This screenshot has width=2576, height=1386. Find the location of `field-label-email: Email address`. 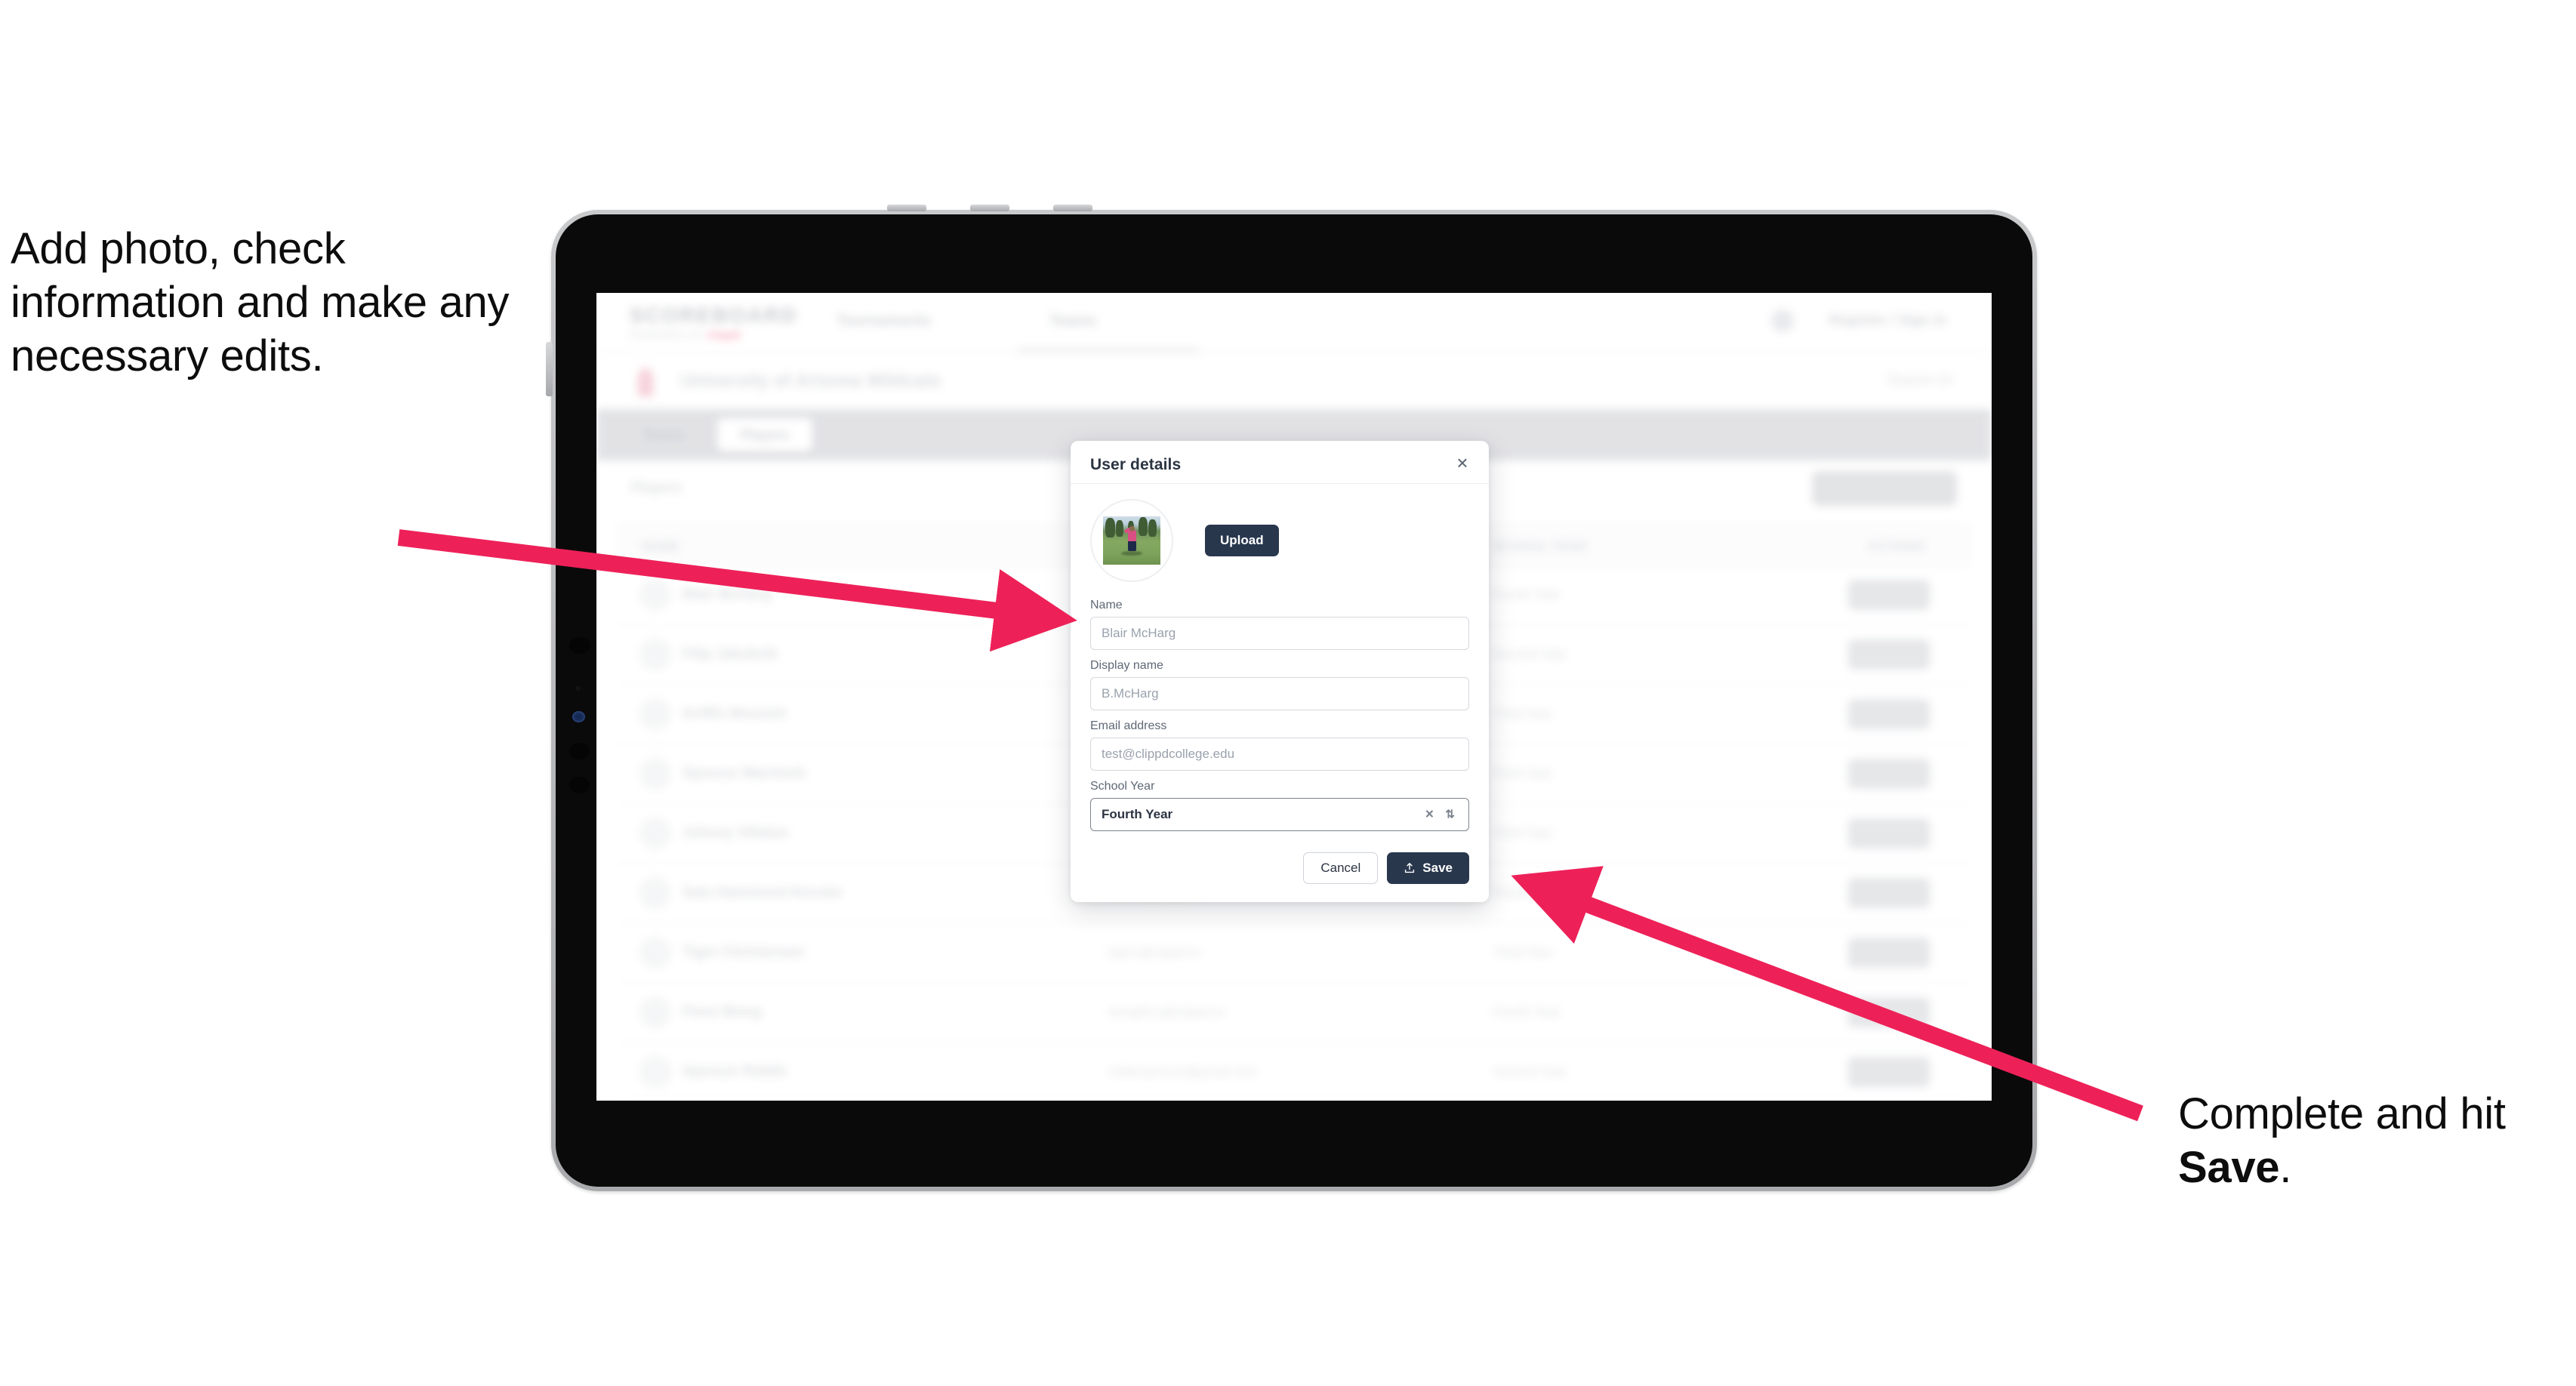

field-label-email: Email address is located at coordinates (1128, 725).